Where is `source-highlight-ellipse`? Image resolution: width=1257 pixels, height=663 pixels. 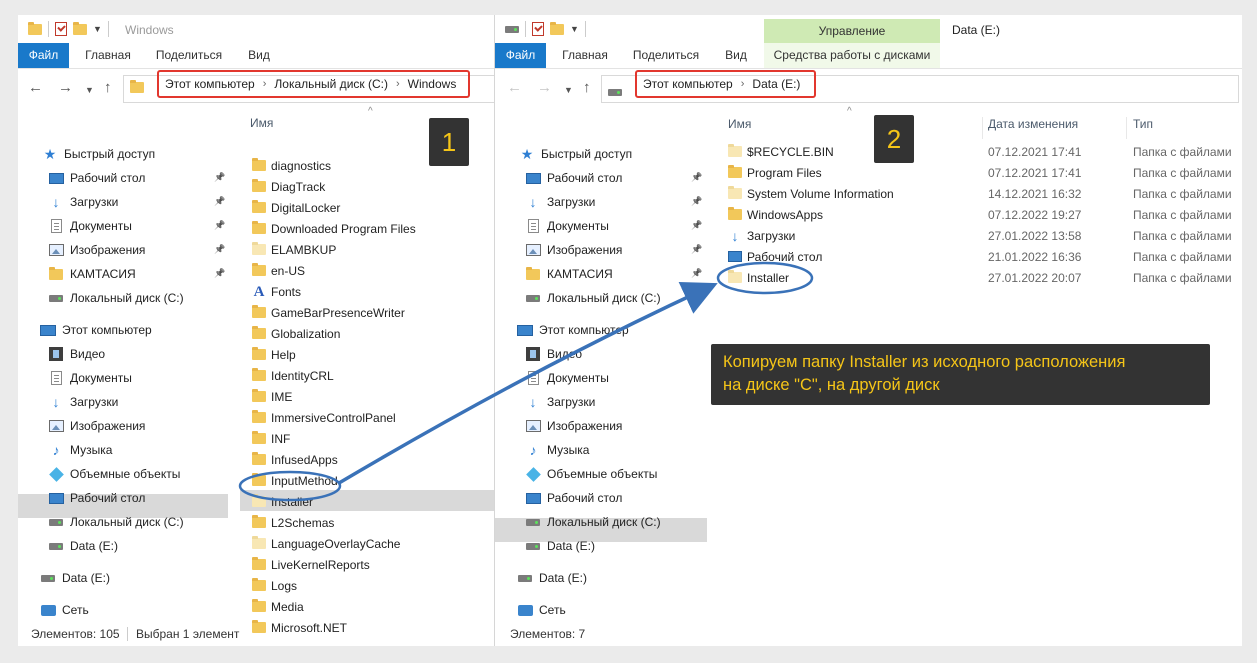 source-highlight-ellipse is located at coordinates (290, 486).